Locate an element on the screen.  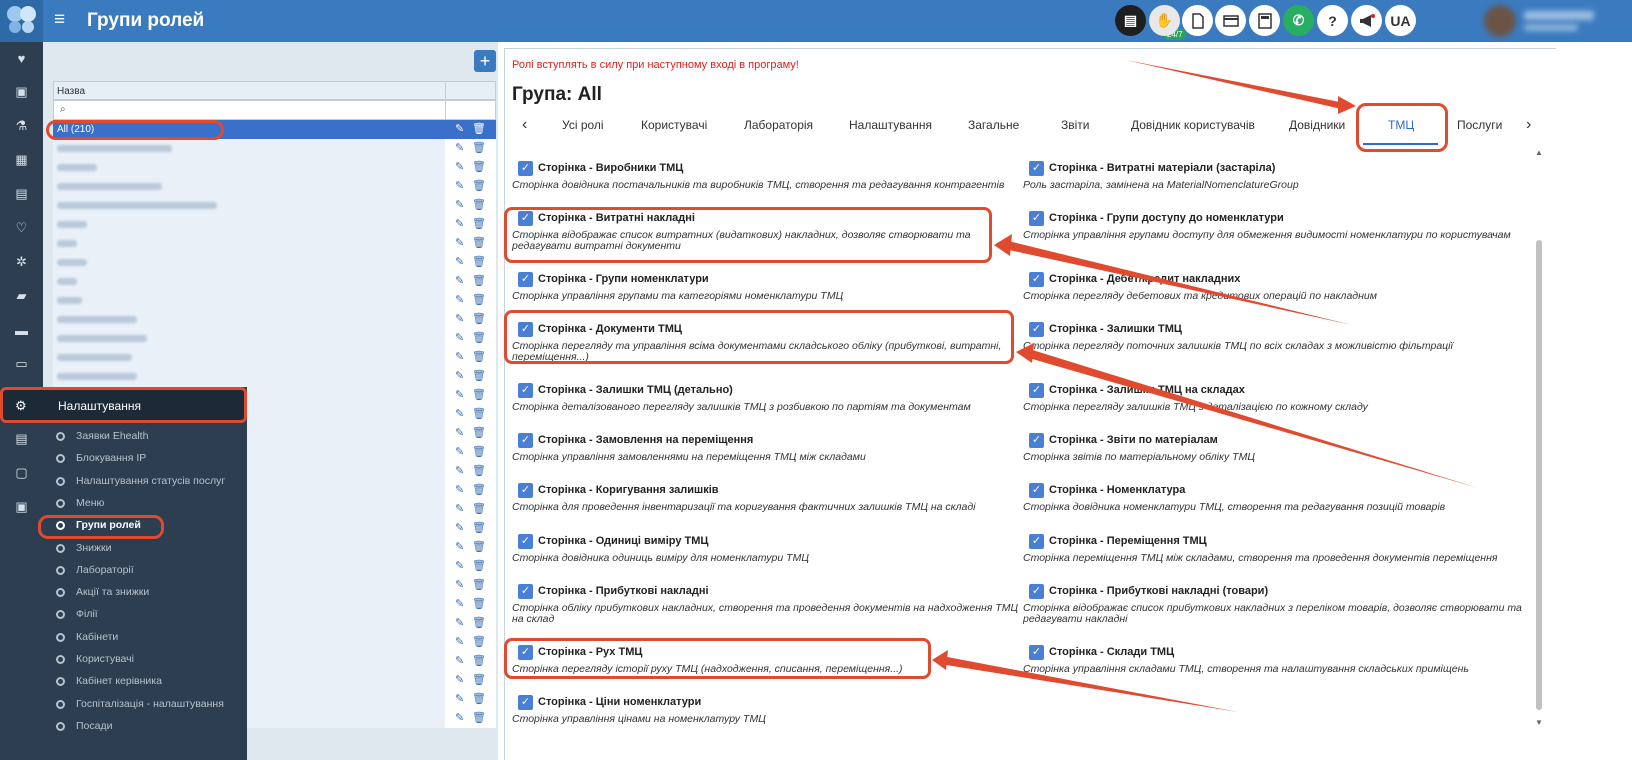
scrollbar: ▲ ▼ is located at coordinates (1539, 438).